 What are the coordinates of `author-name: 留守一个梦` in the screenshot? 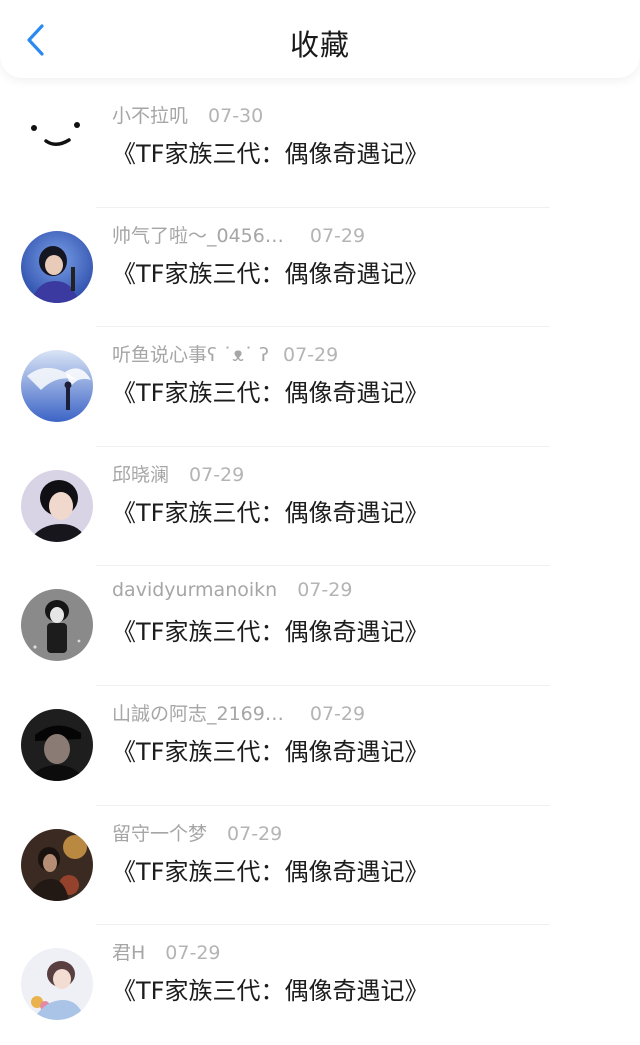 It's located at (159, 834).